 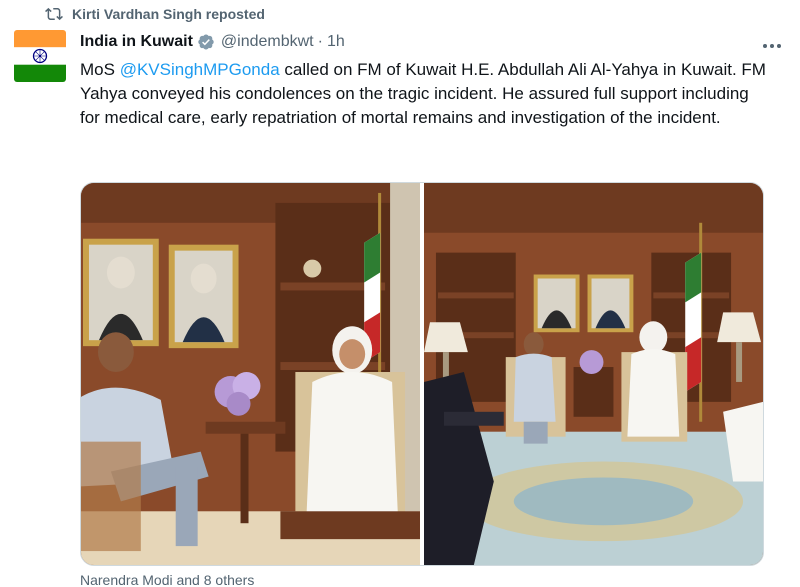 What do you see at coordinates (206, 42) in the screenshot?
I see `verified-badge-icon` at bounding box center [206, 42].